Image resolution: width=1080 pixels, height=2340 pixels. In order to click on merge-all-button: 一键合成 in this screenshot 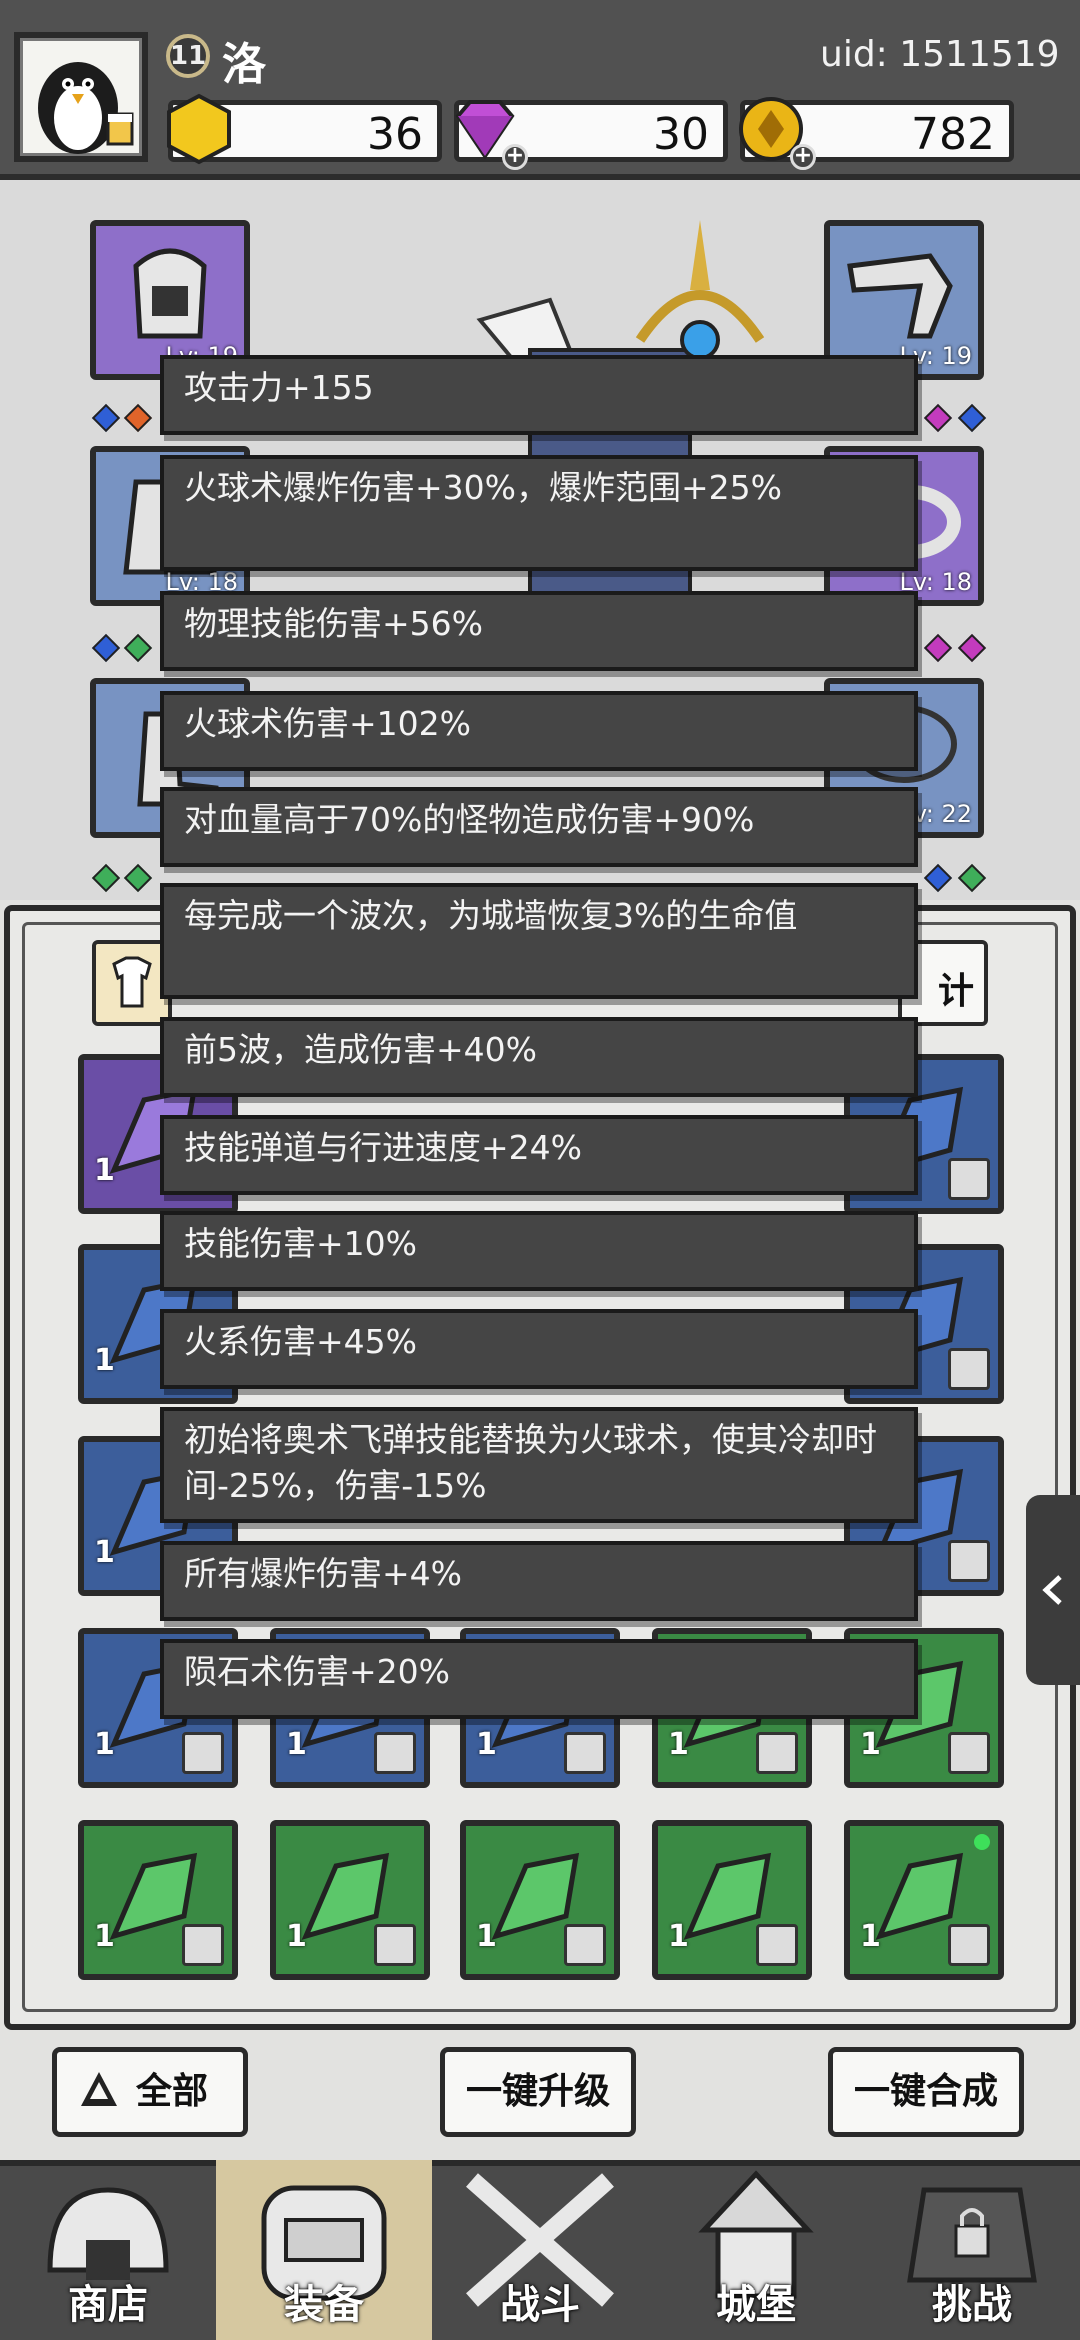, I will do `click(926, 2092)`.